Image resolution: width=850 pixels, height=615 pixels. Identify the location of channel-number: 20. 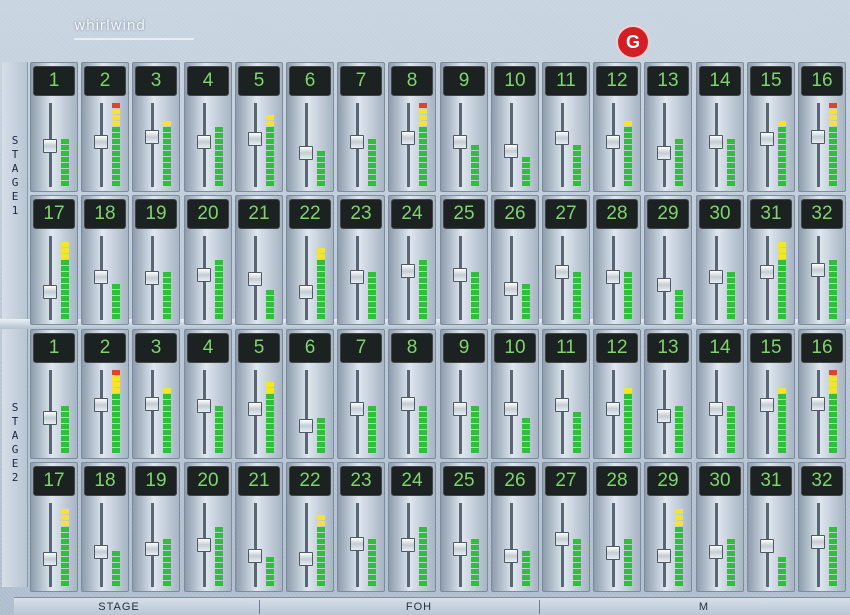
(208, 481).